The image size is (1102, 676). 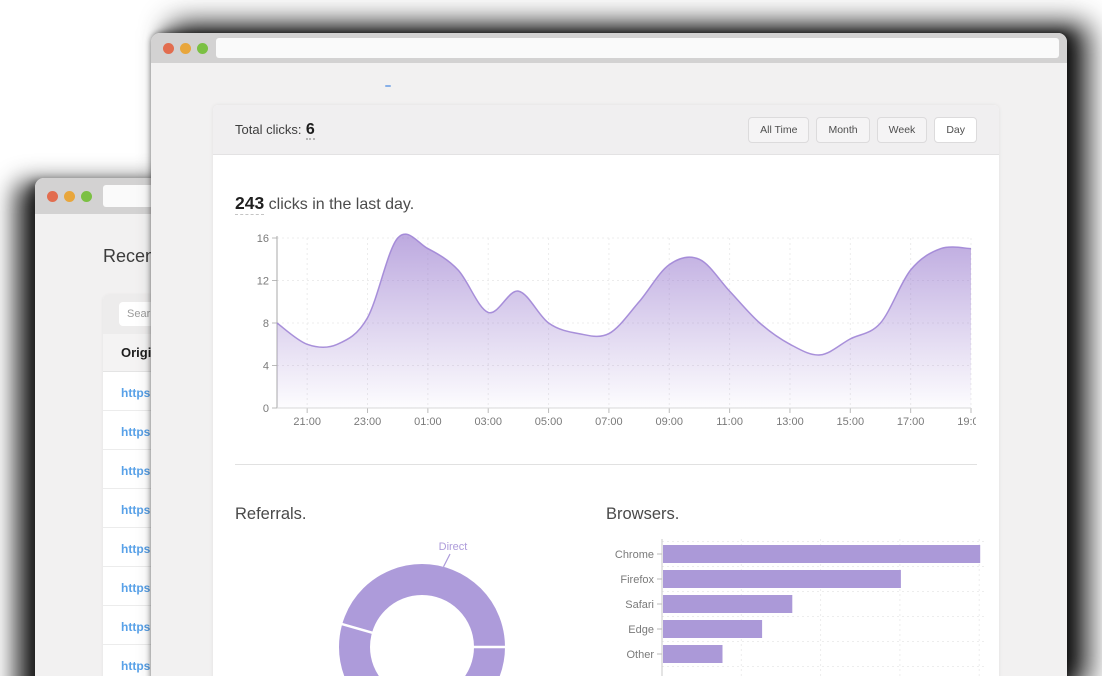 What do you see at coordinates (637, 580) in the screenshot?
I see `svg-text: Firefox` at bounding box center [637, 580].